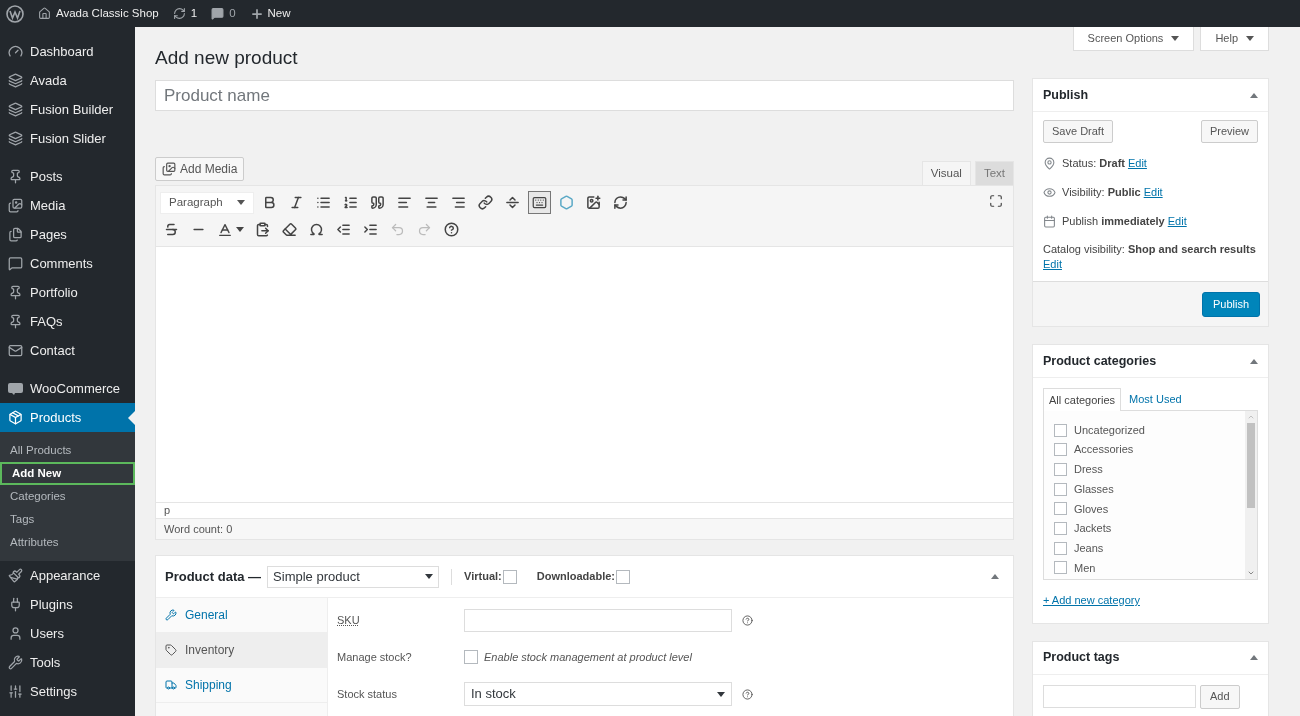  I want to click on category-label: Jackets, so click(1093, 529).